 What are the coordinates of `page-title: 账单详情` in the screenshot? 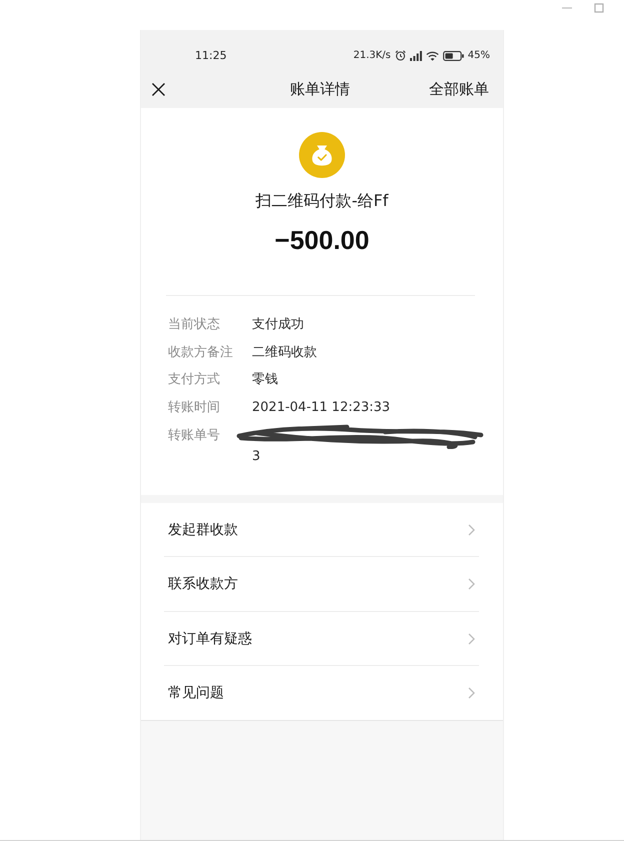 It's located at (320, 89).